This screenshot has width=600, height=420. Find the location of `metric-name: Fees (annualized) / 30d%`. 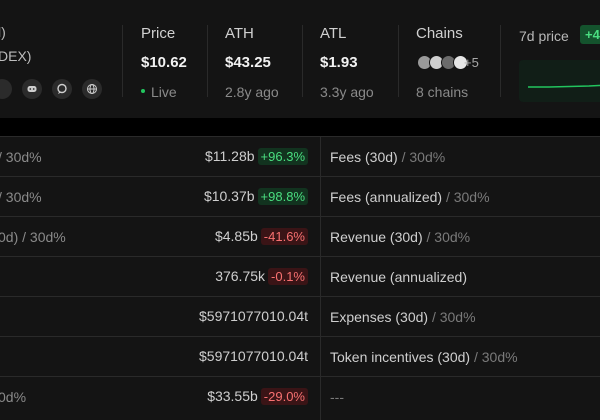

metric-name: Fees (annualized) / 30d% is located at coordinates (410, 197).